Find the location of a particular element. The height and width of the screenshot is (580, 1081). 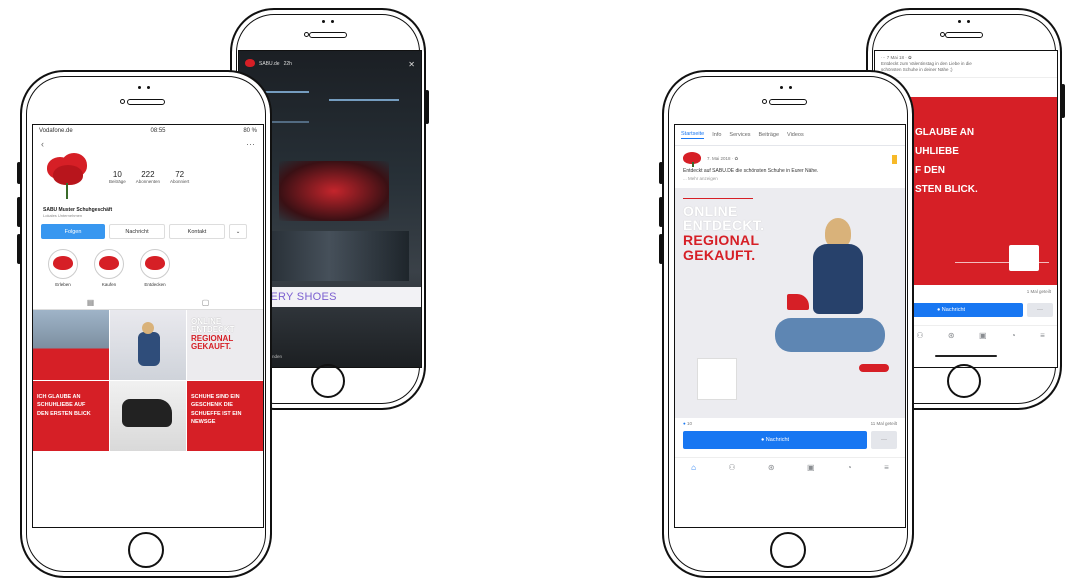

story-highlights: Erleben Kaufen Entdecken is located at coordinates (148, 263).